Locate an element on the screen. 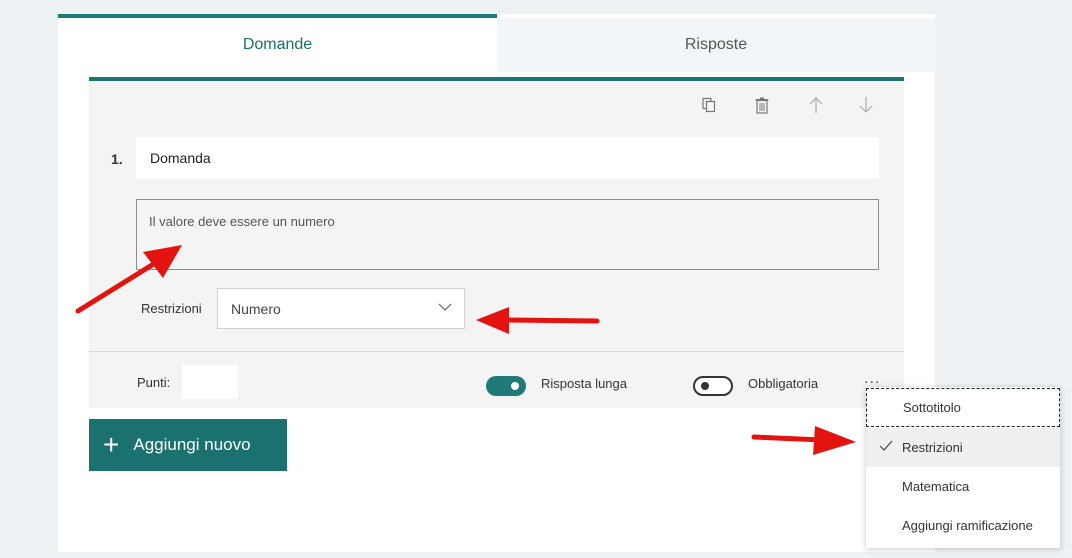  question-number: 1. is located at coordinates (117, 159).